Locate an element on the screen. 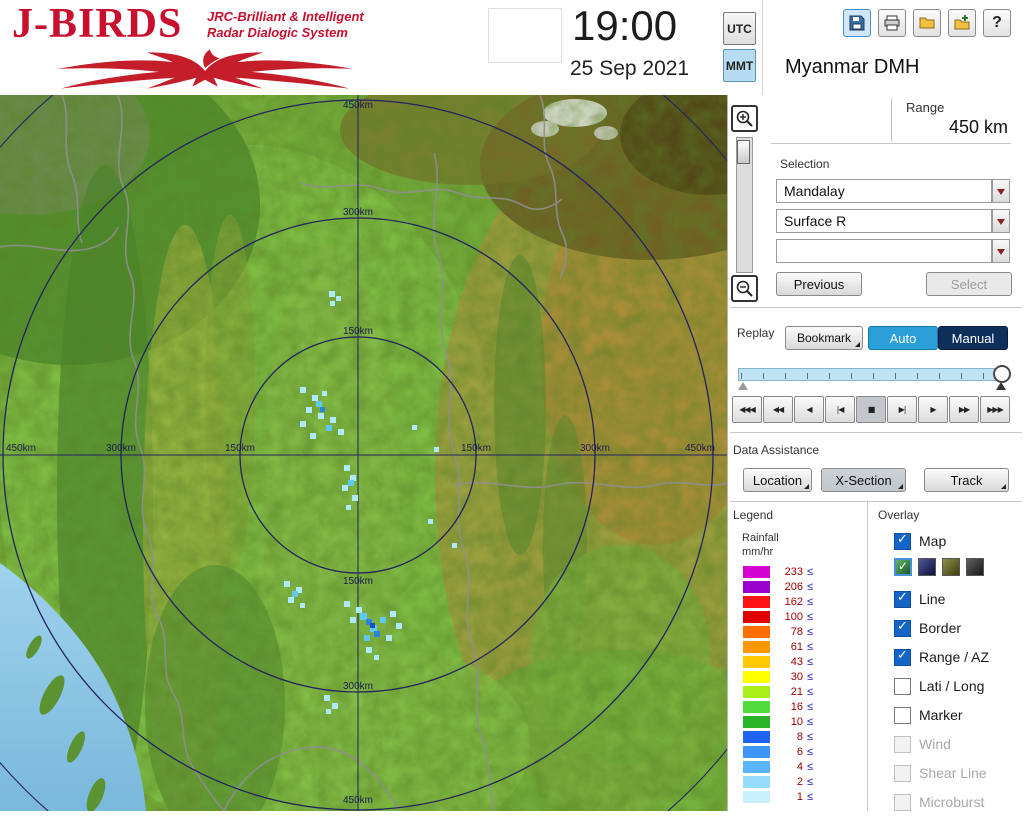 Image resolution: width=1030 pixels, height=816 pixels. manual-mode-button: Manual is located at coordinates (973, 338).